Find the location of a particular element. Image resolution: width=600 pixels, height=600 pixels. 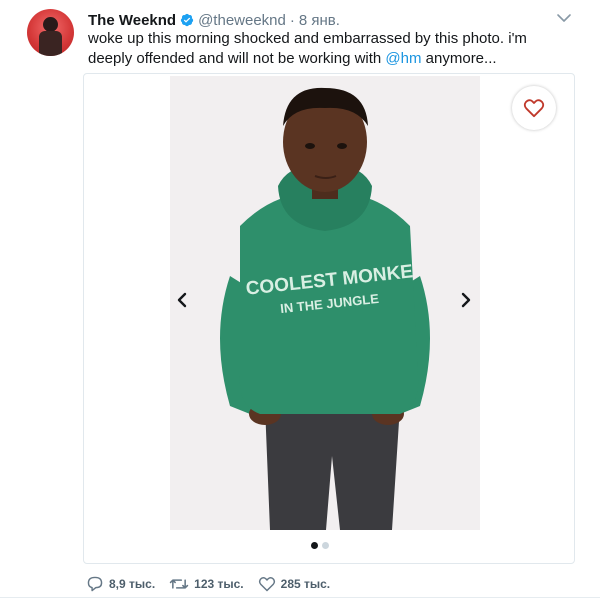

chevron-down-icon is located at coordinates (564, 18).